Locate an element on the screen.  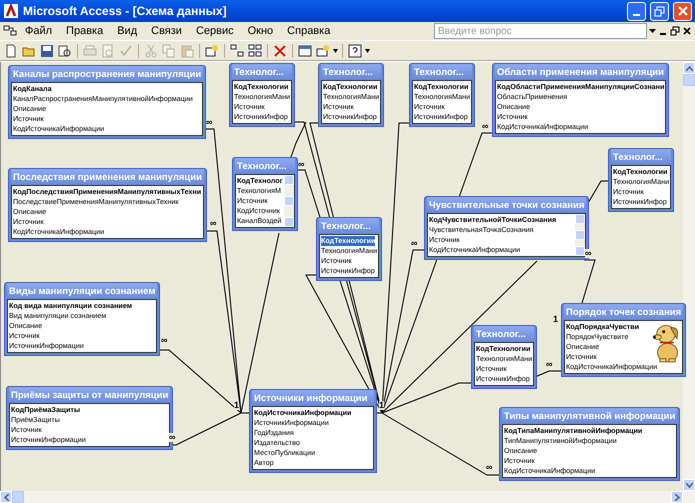
horizontal-scrollbar is located at coordinates (347, 497).